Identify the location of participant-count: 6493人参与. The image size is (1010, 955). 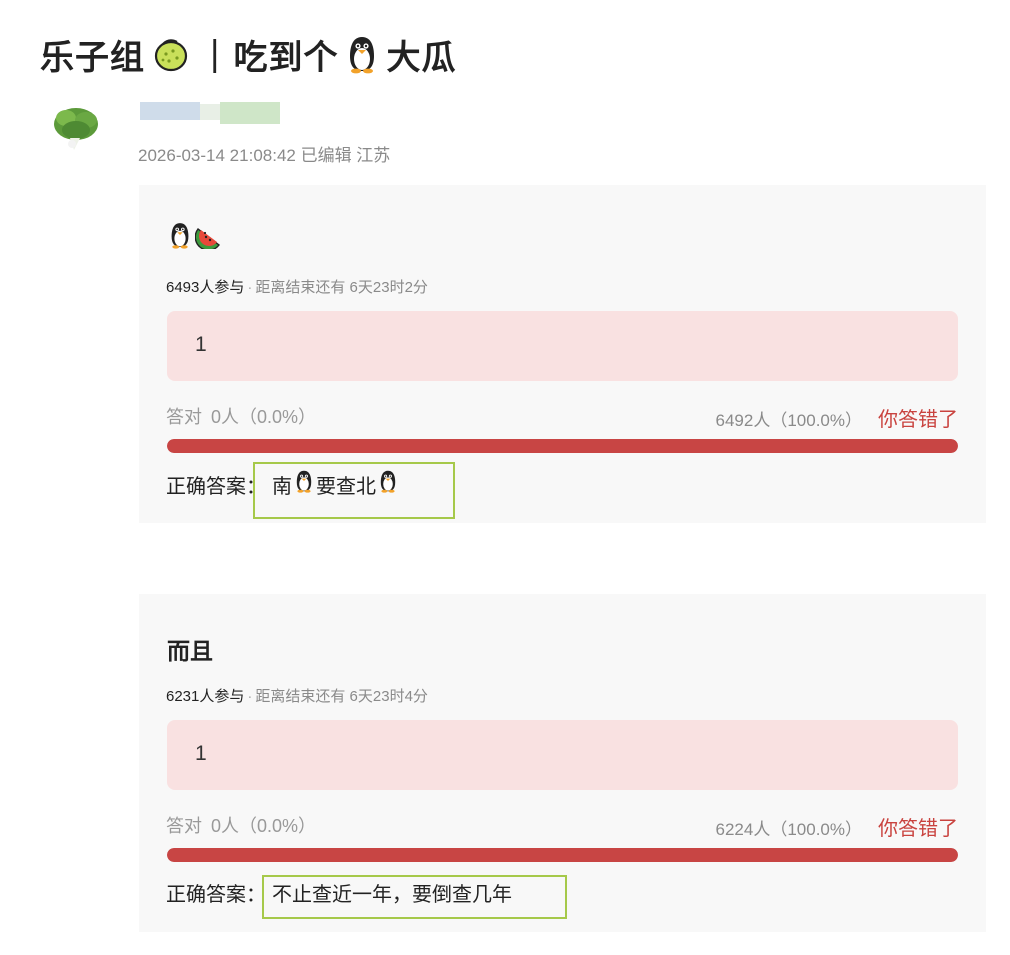
(205, 287).